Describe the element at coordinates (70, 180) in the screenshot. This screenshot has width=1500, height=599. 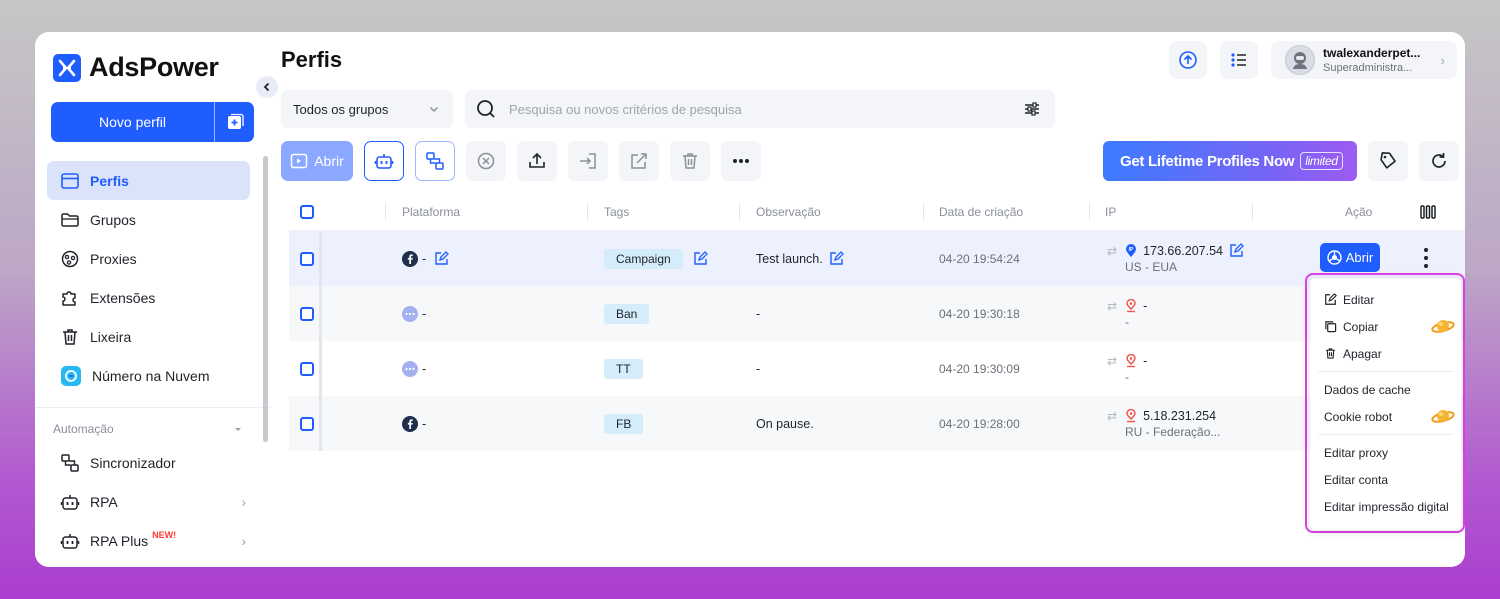
I see `browser-window-icon` at that location.